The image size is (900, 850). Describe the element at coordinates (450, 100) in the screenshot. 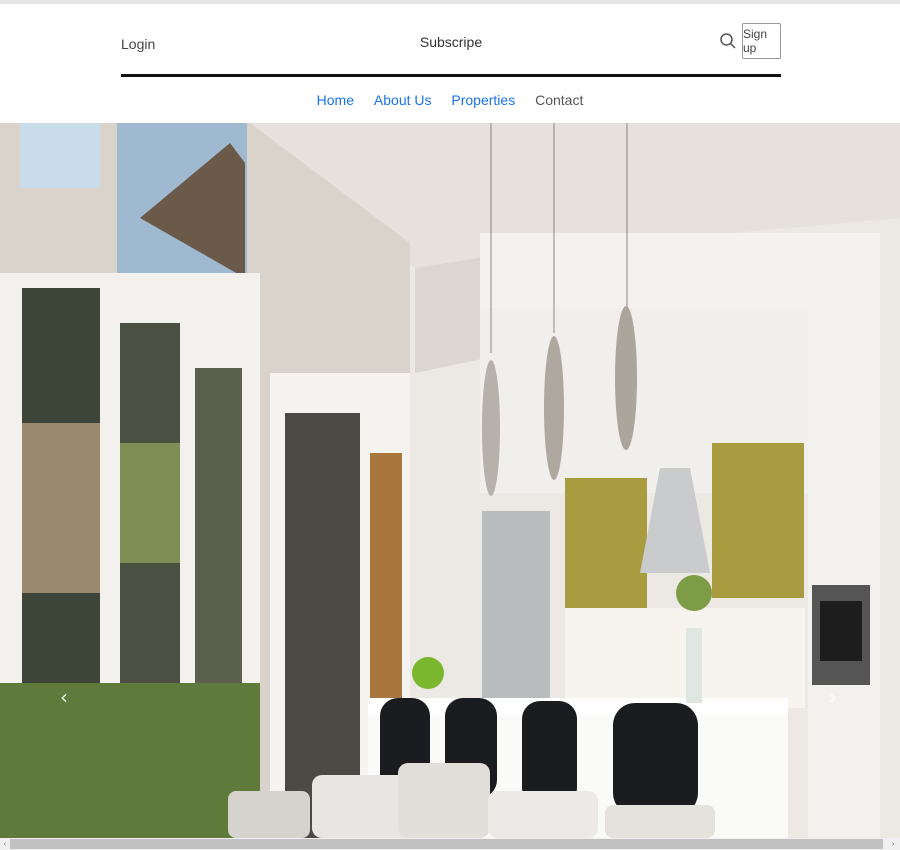

I see `main-nav: Home About Us Properties Contact` at that location.